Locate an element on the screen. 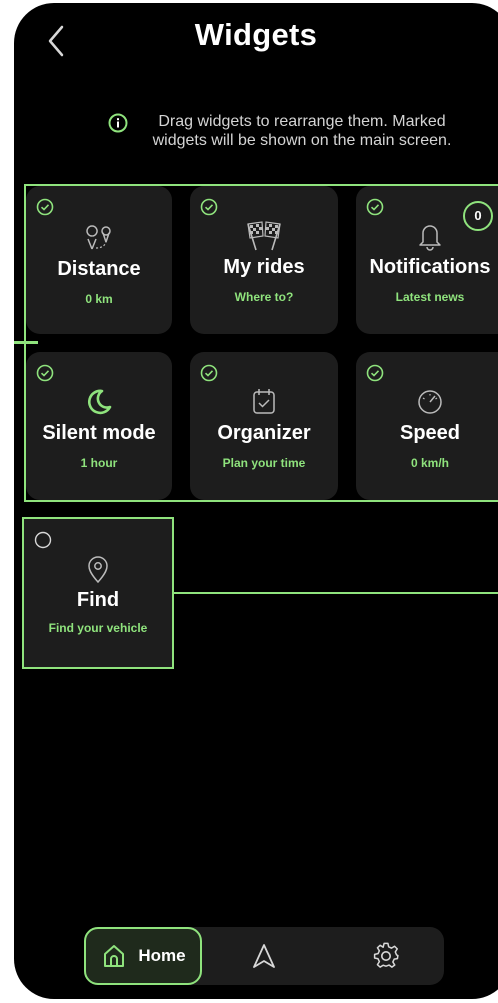 This screenshot has width=498, height=1003. drag-connector-right is located at coordinates (336, 593).